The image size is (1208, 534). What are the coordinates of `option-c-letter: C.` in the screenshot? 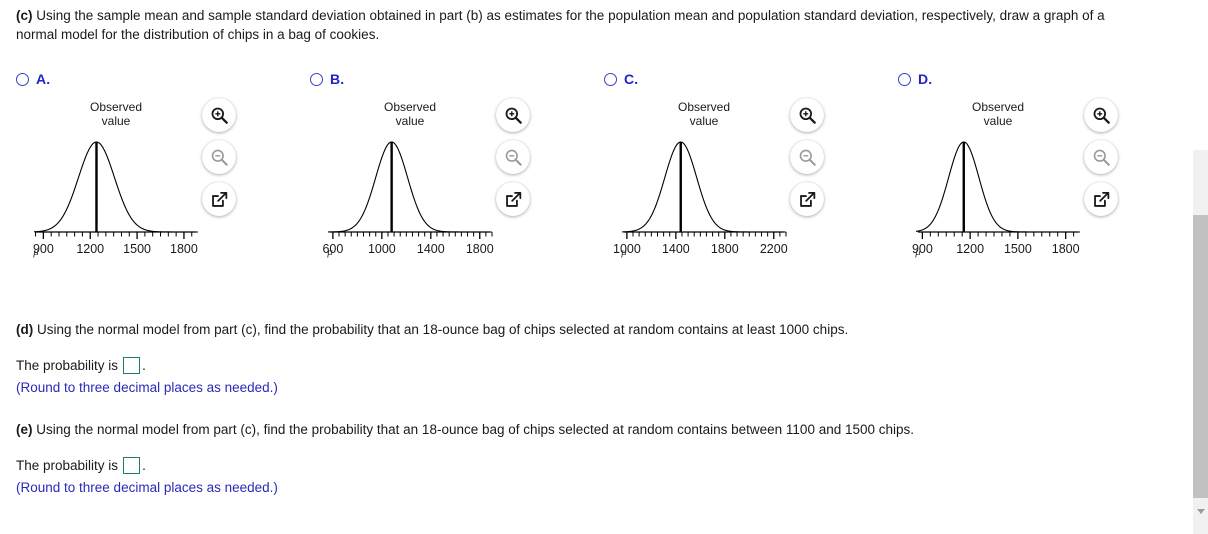 It's located at (631, 79).